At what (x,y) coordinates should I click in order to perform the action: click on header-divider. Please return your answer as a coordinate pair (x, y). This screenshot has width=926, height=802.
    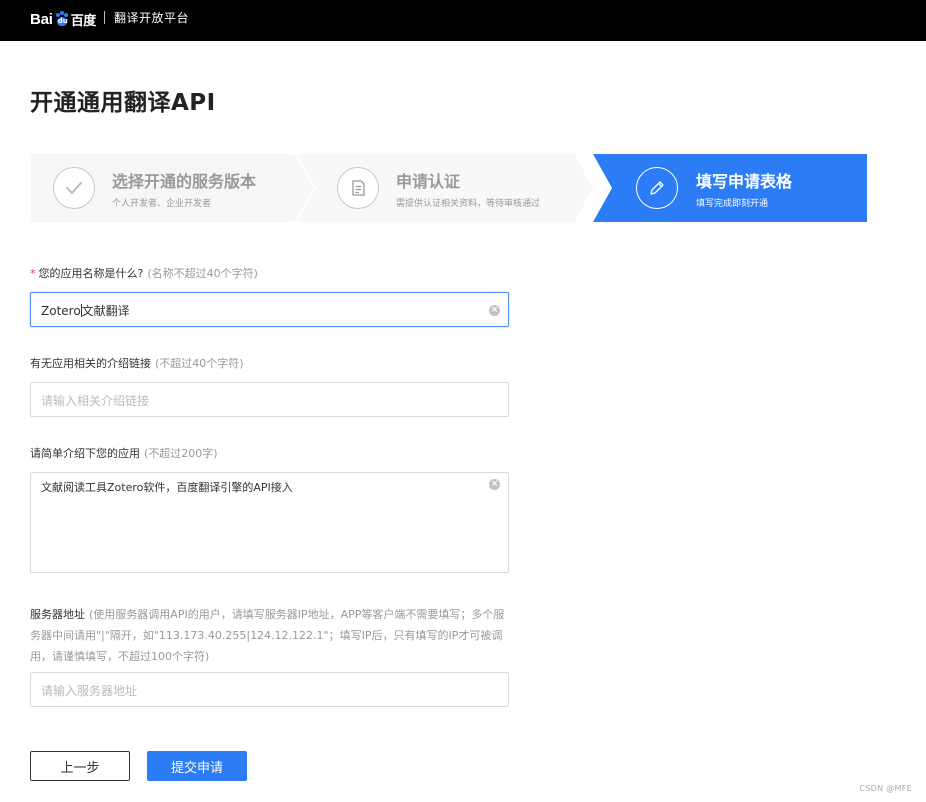
    Looking at the image, I should click on (104, 17).